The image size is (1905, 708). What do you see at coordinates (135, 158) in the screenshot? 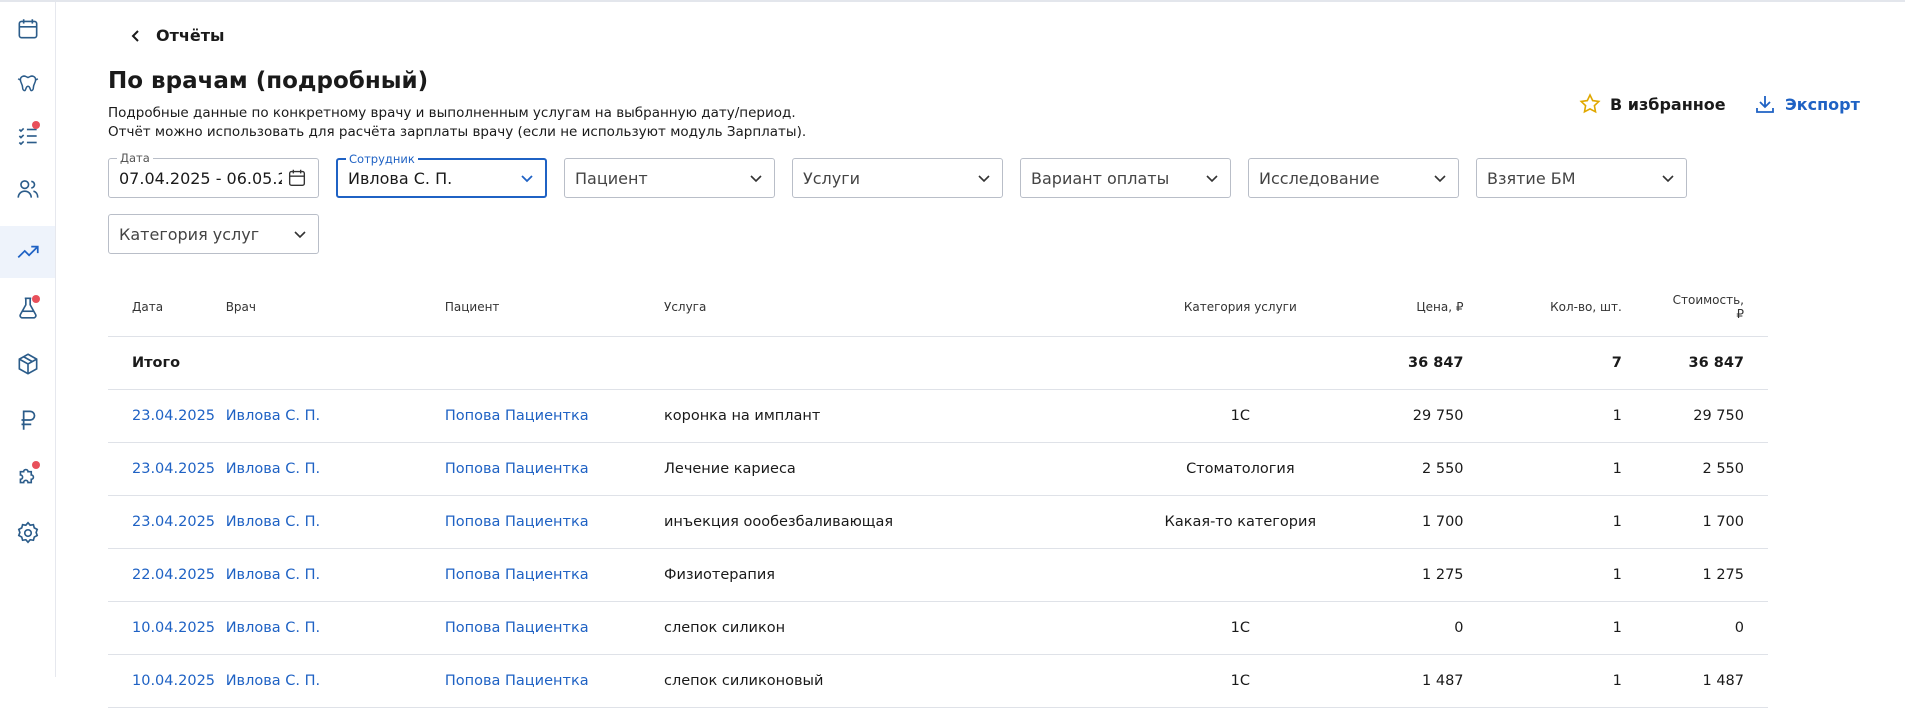
I see `date-field-label: Дата` at bounding box center [135, 158].